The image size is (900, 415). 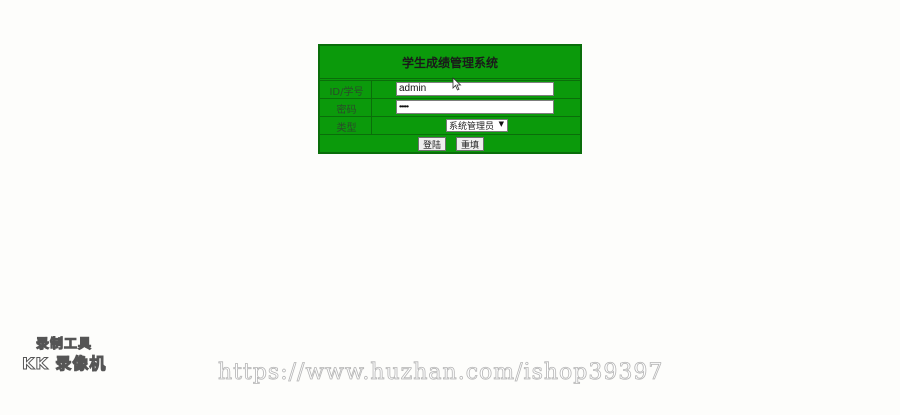 I want to click on id-input: admin, so click(x=475, y=89).